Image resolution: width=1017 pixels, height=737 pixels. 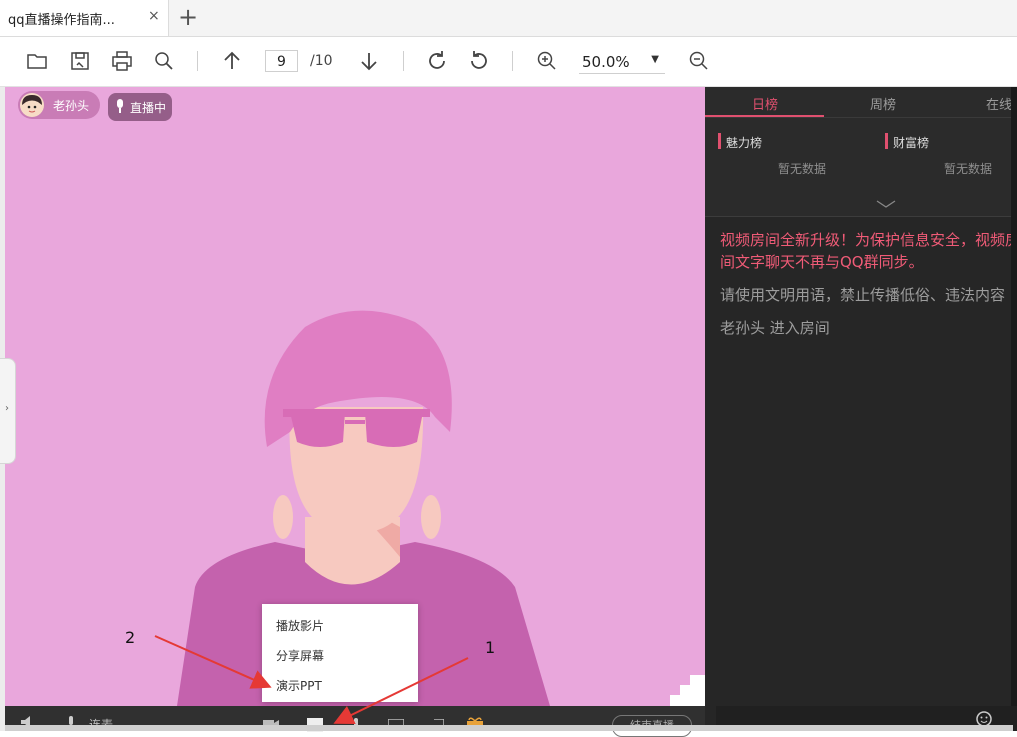 What do you see at coordinates (744, 143) in the screenshot?
I see `charm-rank-title: 魅力榜` at bounding box center [744, 143].